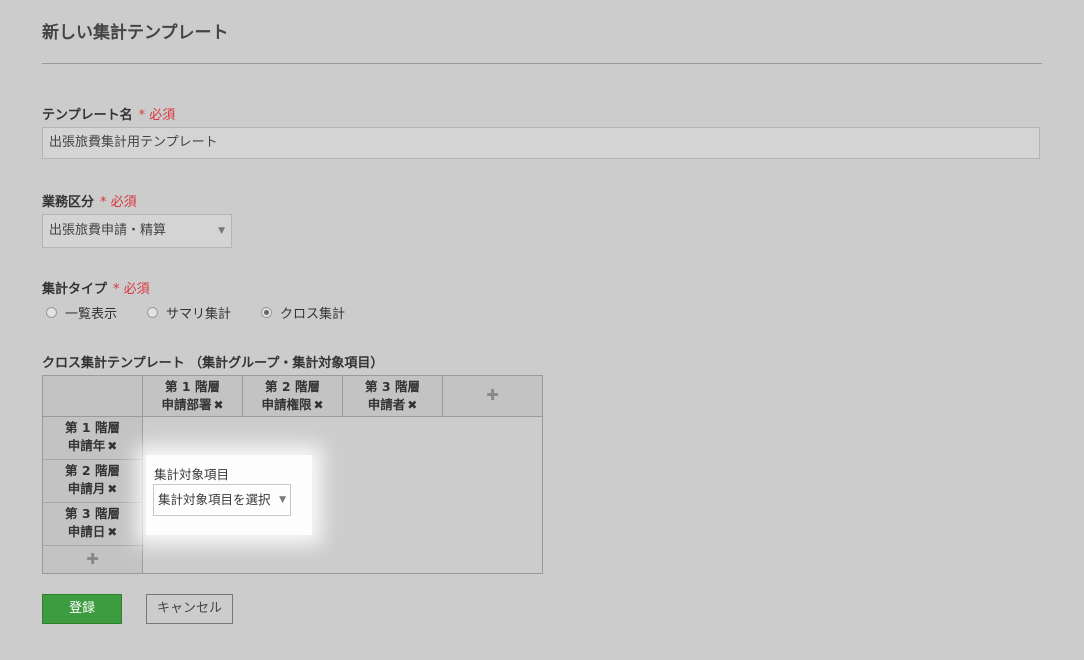  I want to click on add-column-plus-icon: ✚, so click(492, 395).